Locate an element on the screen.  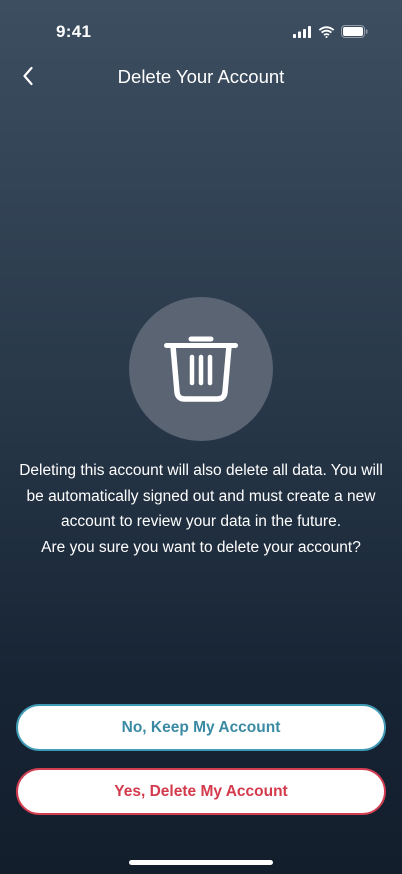
trash-icon-badge is located at coordinates (201, 369).